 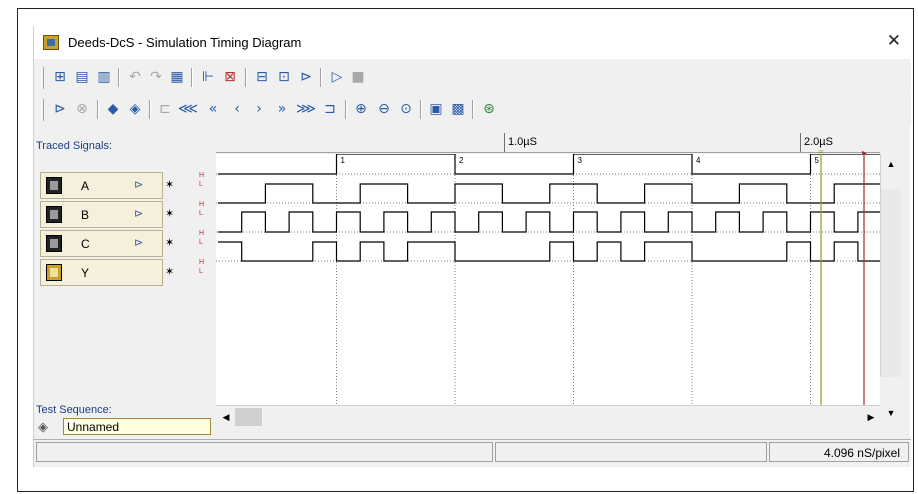 What do you see at coordinates (208, 77) in the screenshot?
I see `signal-add-icon: ⊩` at bounding box center [208, 77].